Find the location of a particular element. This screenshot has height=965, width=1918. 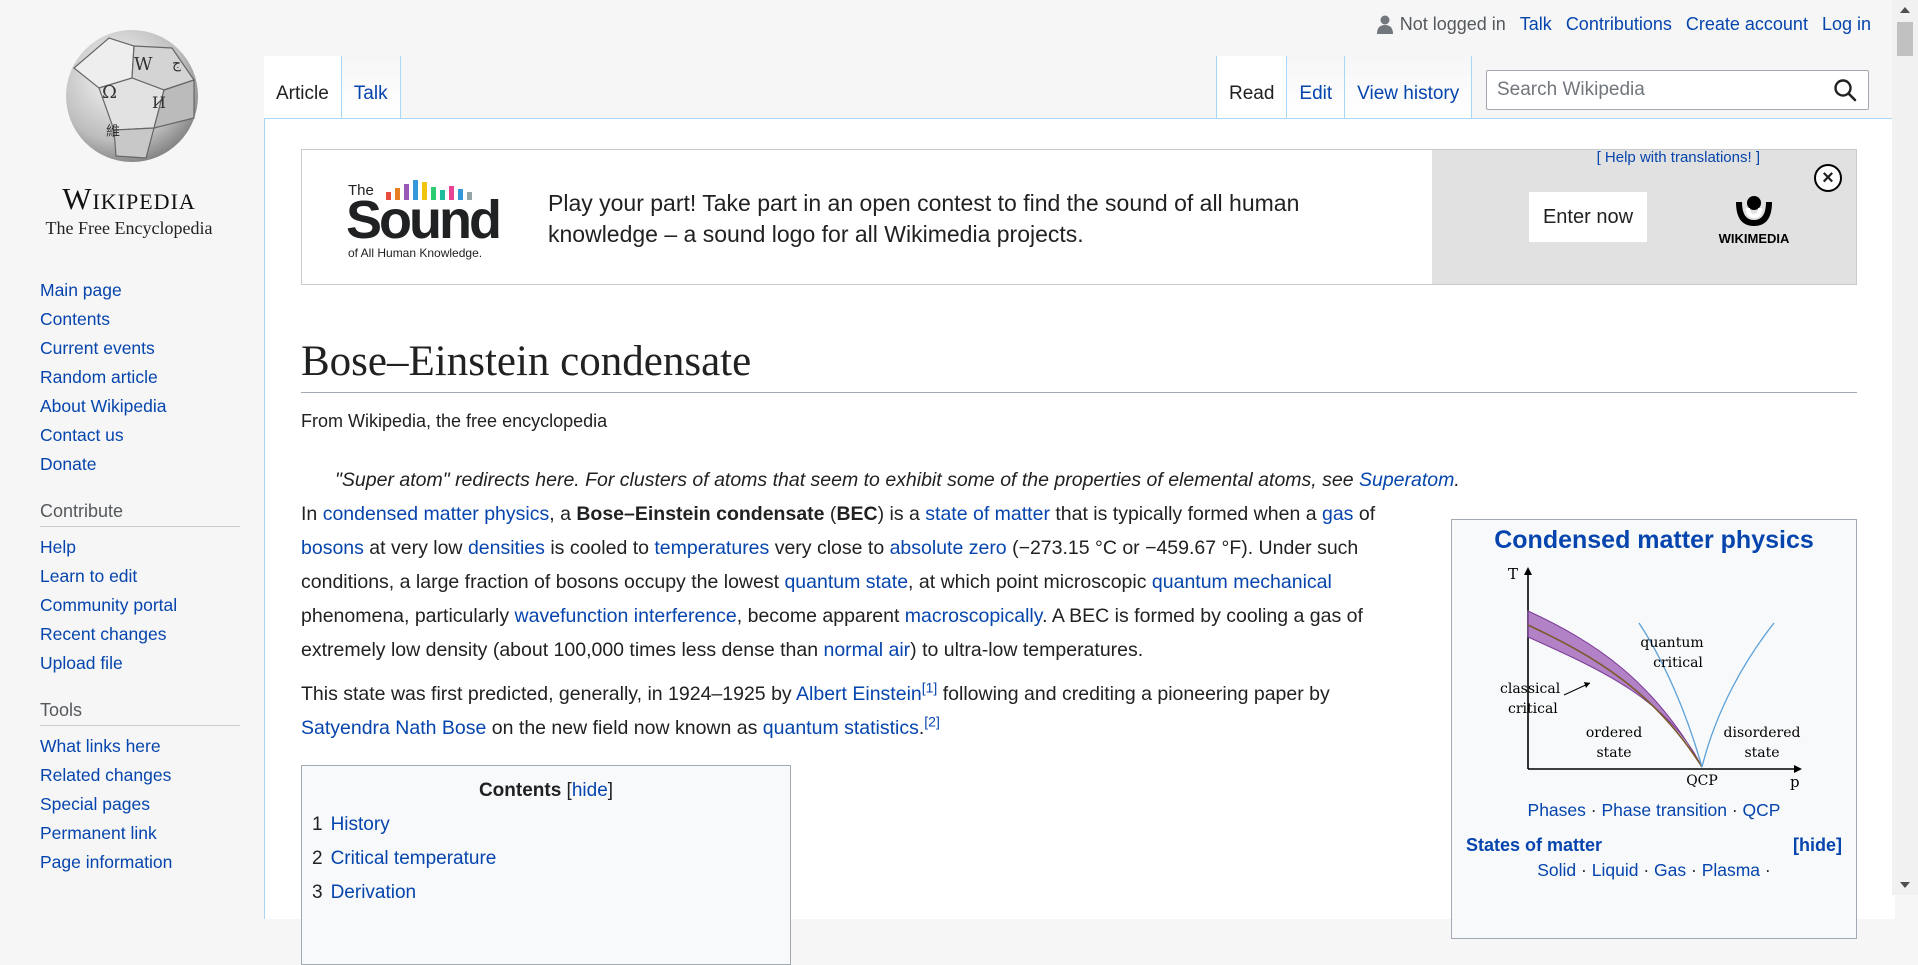

toc-item: 1 History is located at coordinates (551, 825).